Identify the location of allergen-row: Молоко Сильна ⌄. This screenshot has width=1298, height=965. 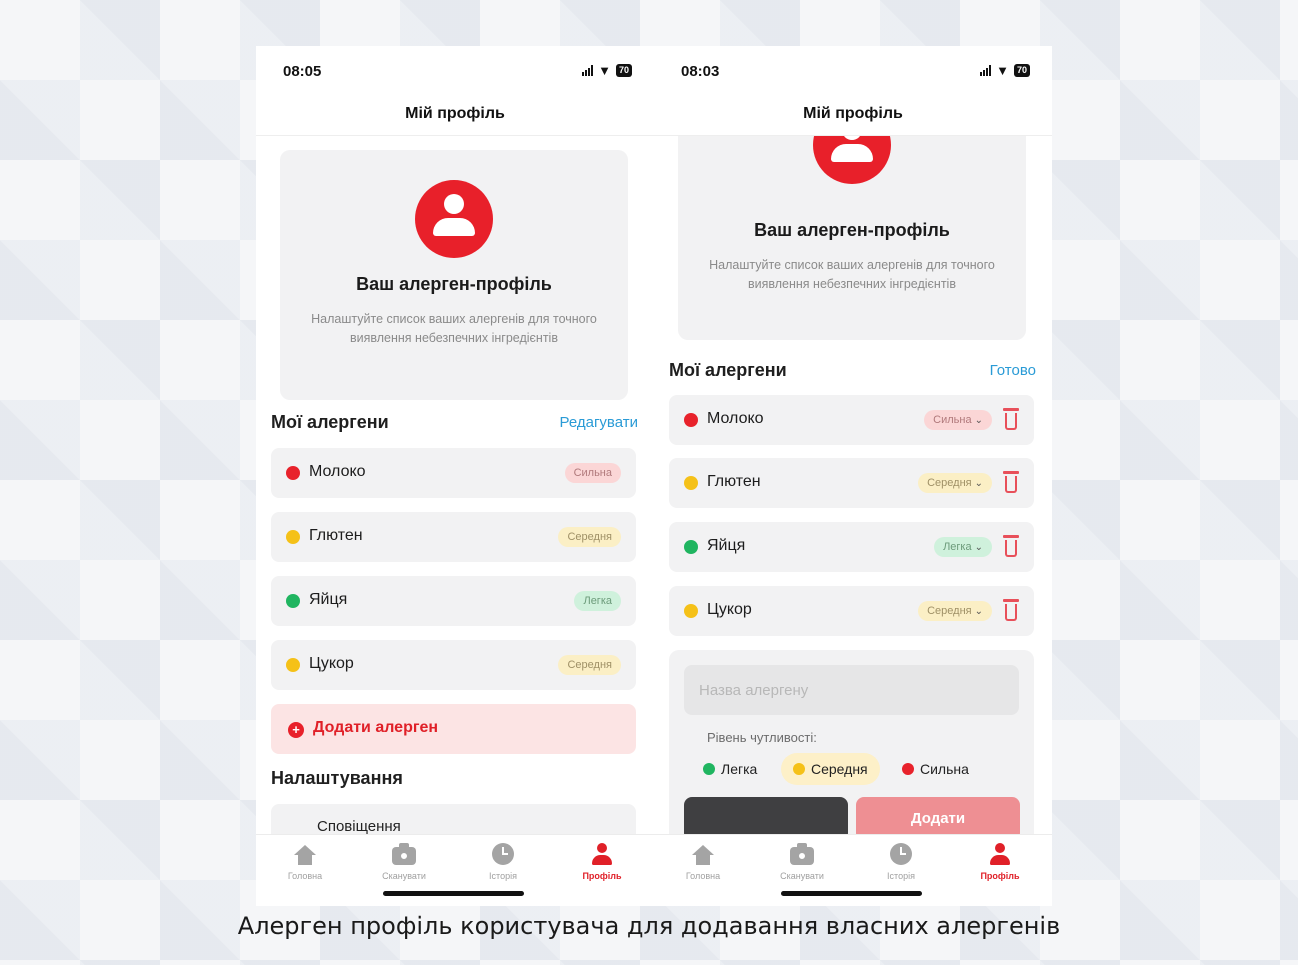
(851, 420).